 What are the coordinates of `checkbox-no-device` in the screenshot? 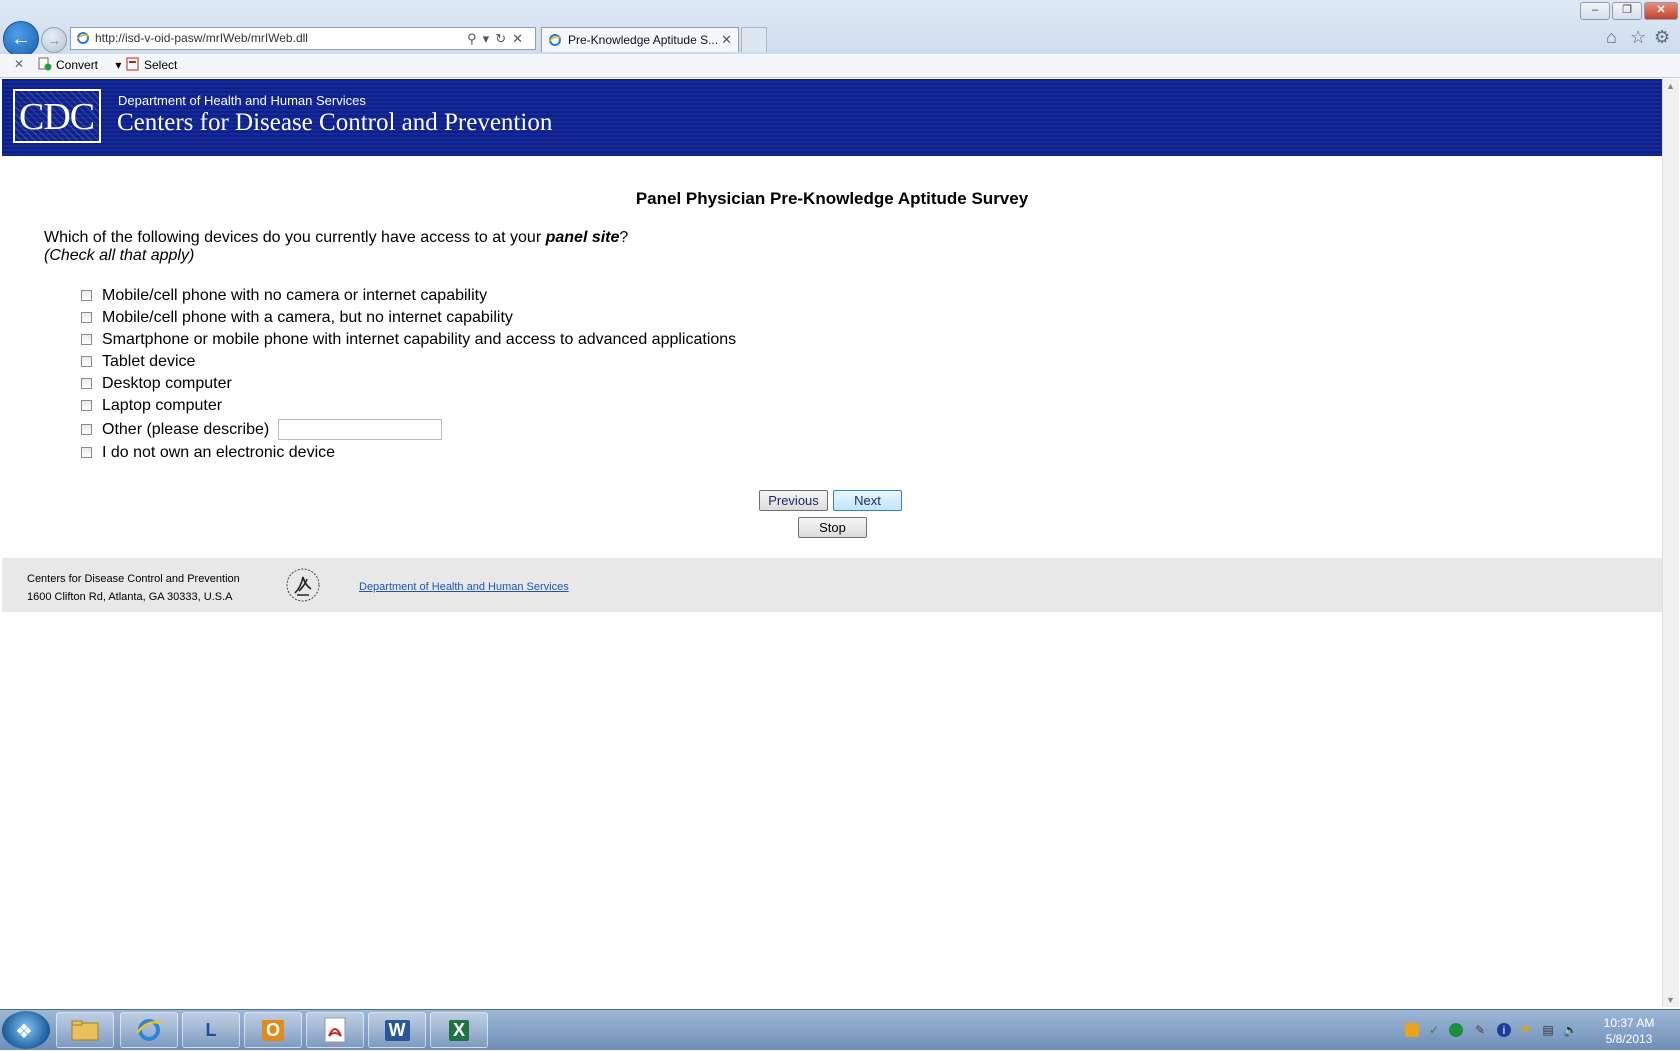 It's located at (86, 452).